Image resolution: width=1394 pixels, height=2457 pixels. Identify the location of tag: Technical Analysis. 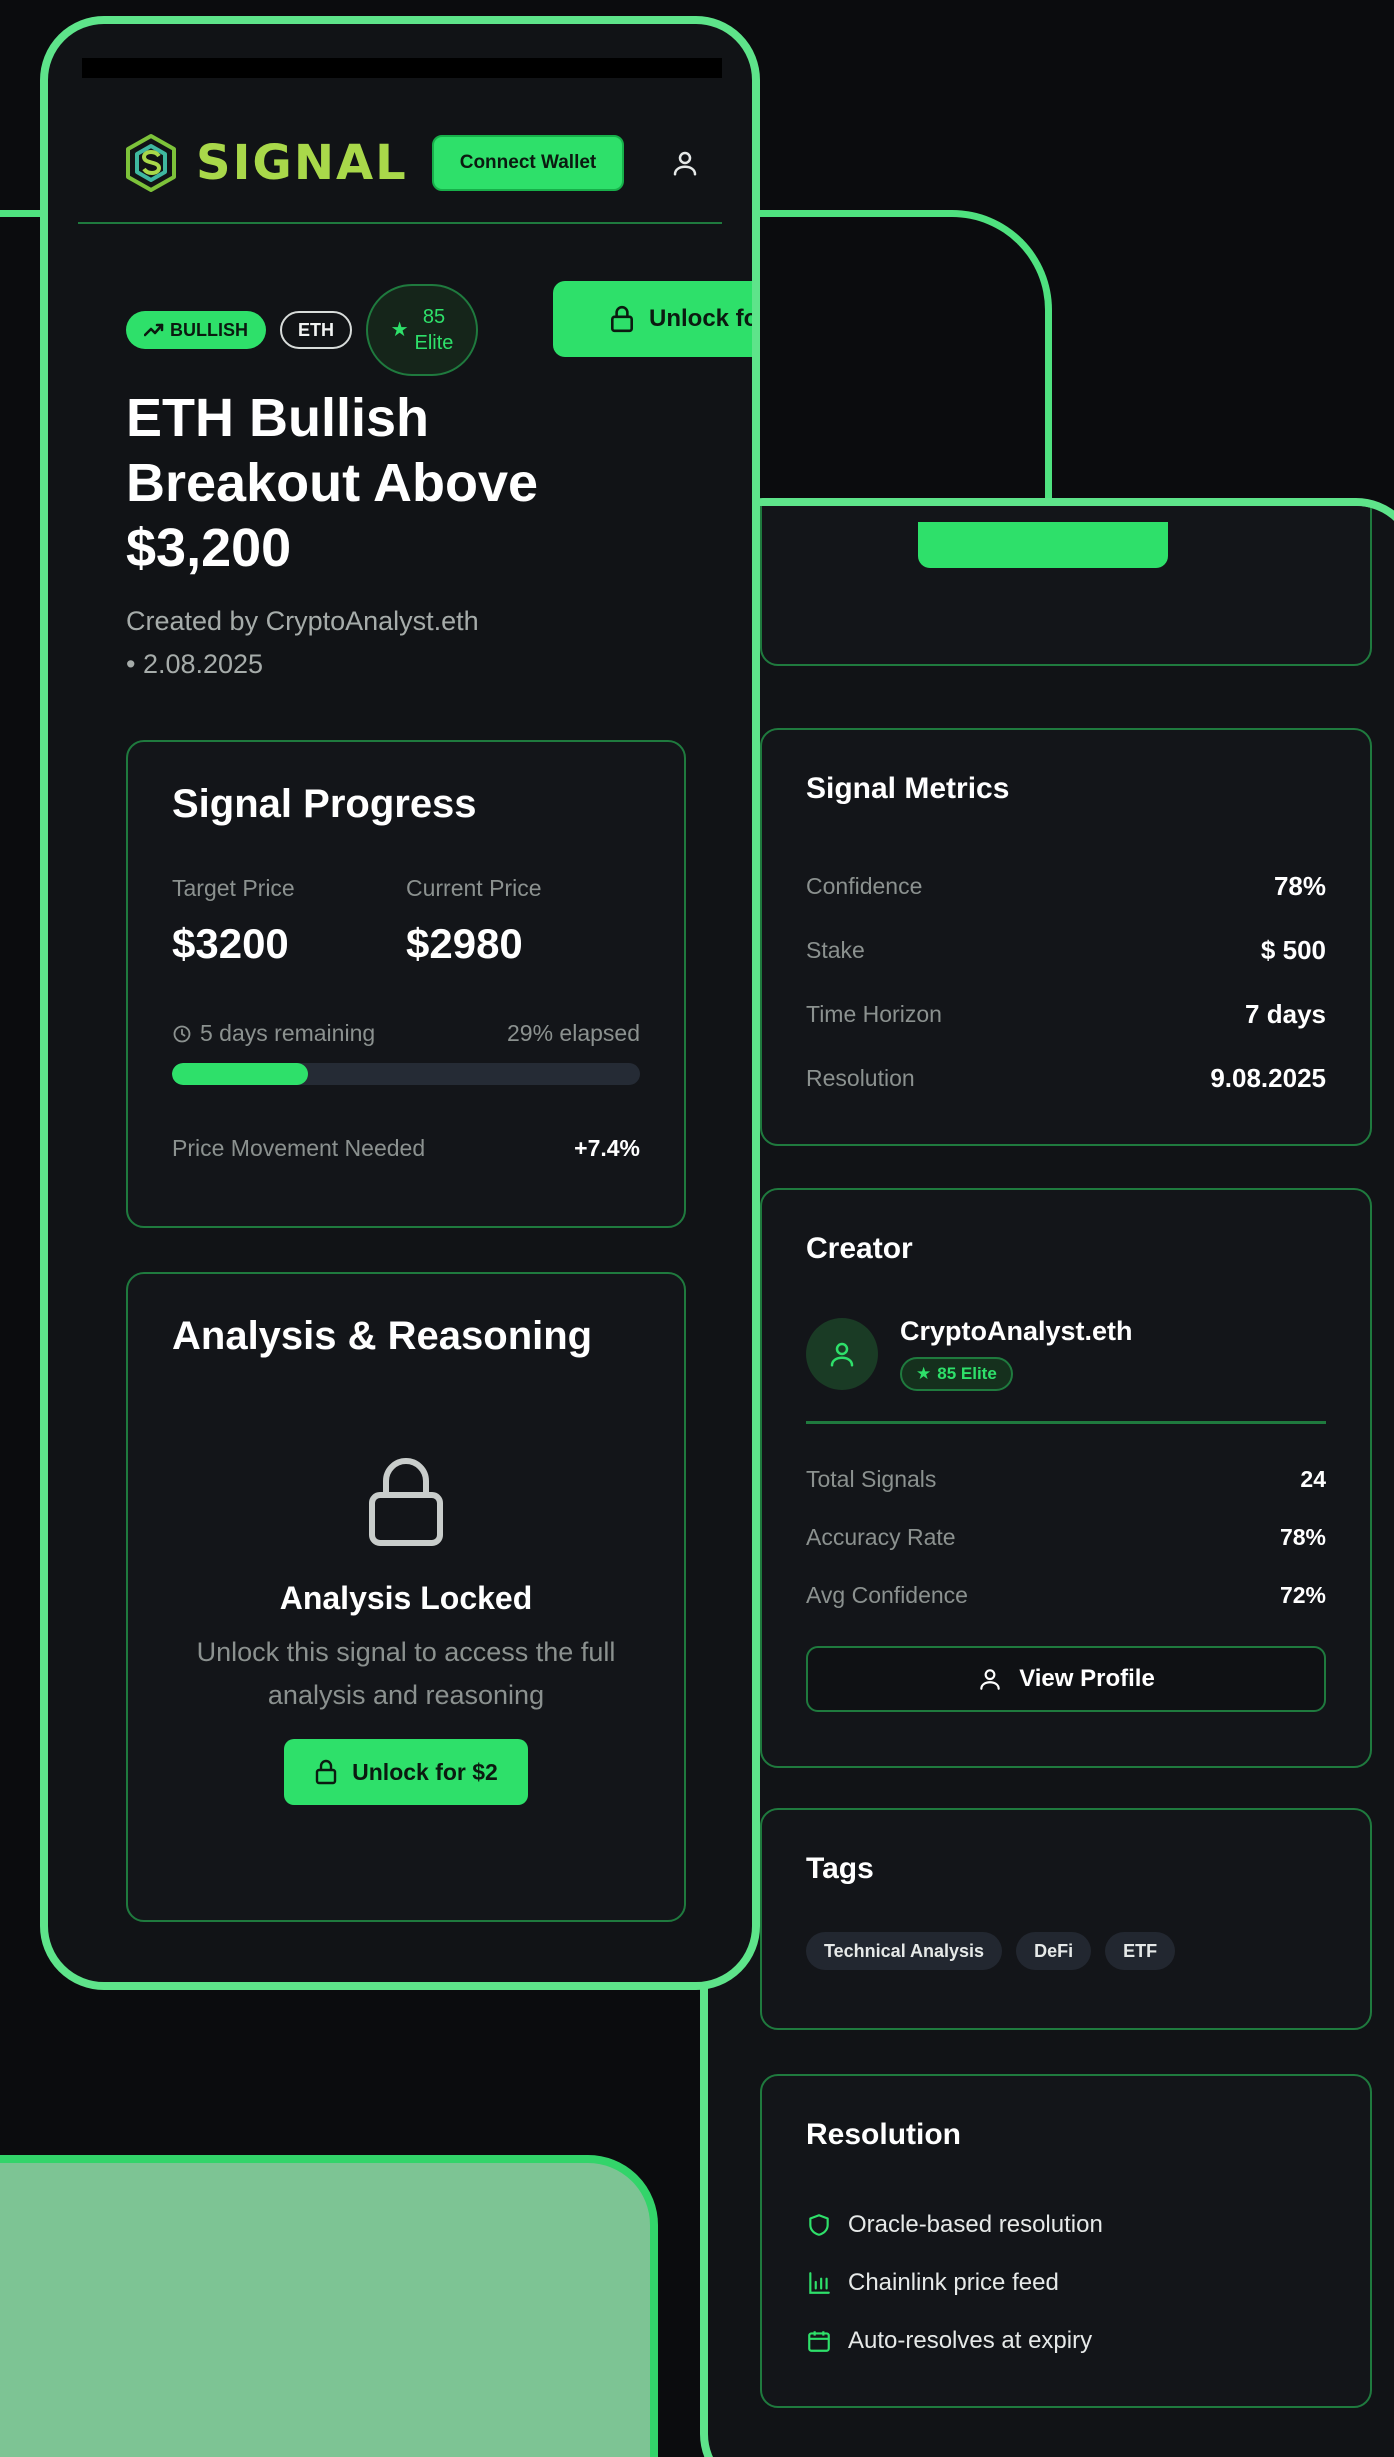
(904, 1951).